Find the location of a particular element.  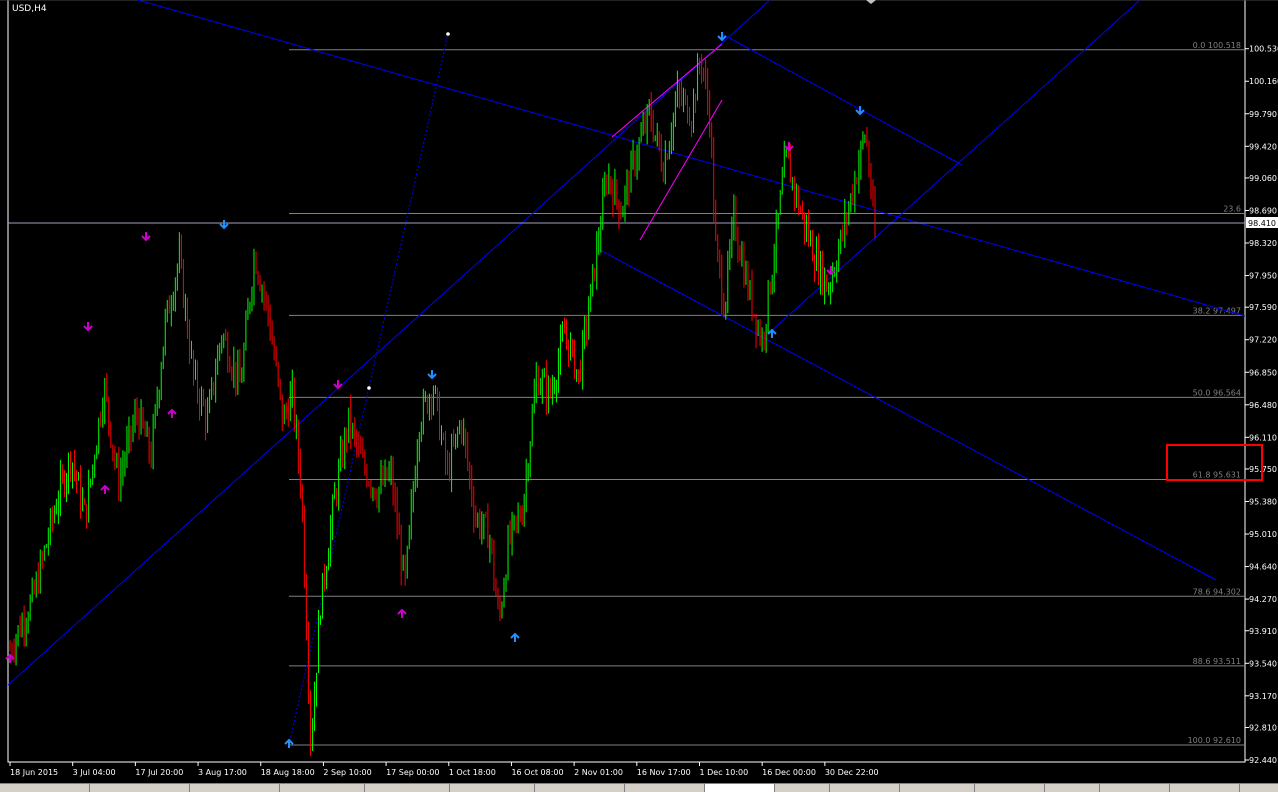

fib-anchor-handle-top is located at coordinates (448, 34).